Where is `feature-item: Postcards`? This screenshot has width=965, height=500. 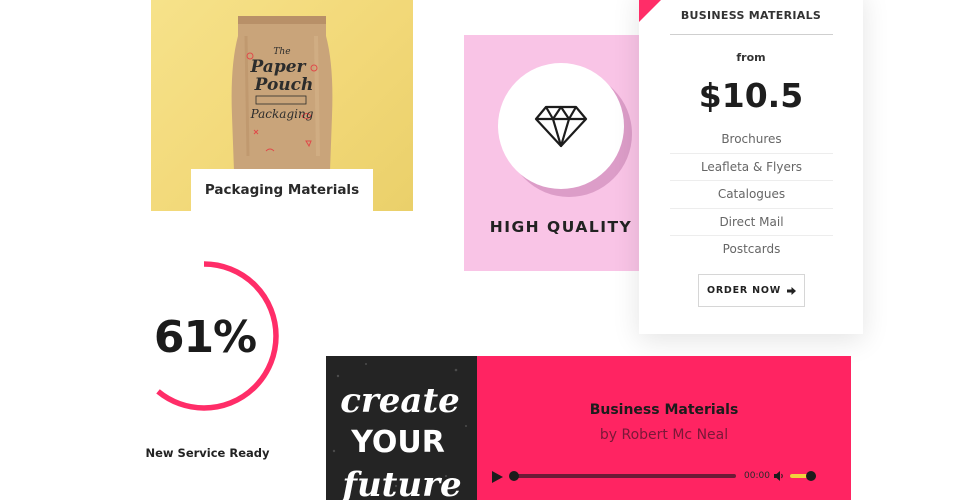 feature-item: Postcards is located at coordinates (751, 249).